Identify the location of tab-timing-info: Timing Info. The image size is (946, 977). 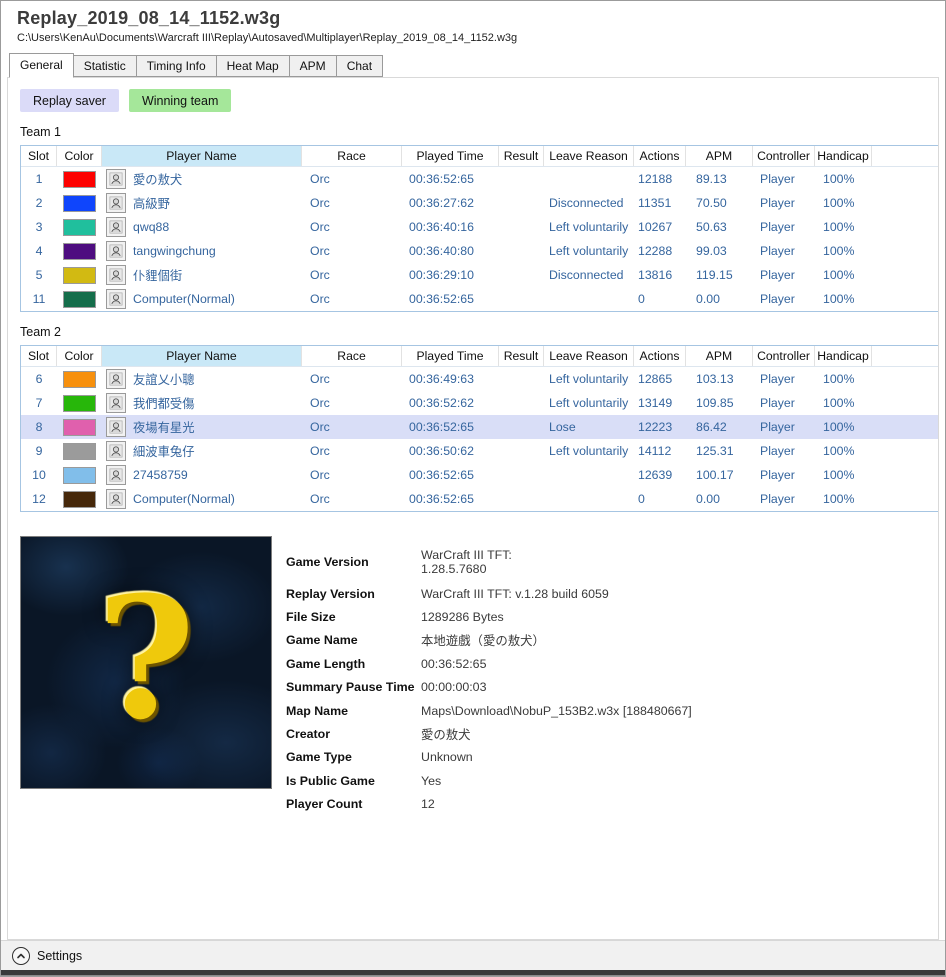
(176, 66).